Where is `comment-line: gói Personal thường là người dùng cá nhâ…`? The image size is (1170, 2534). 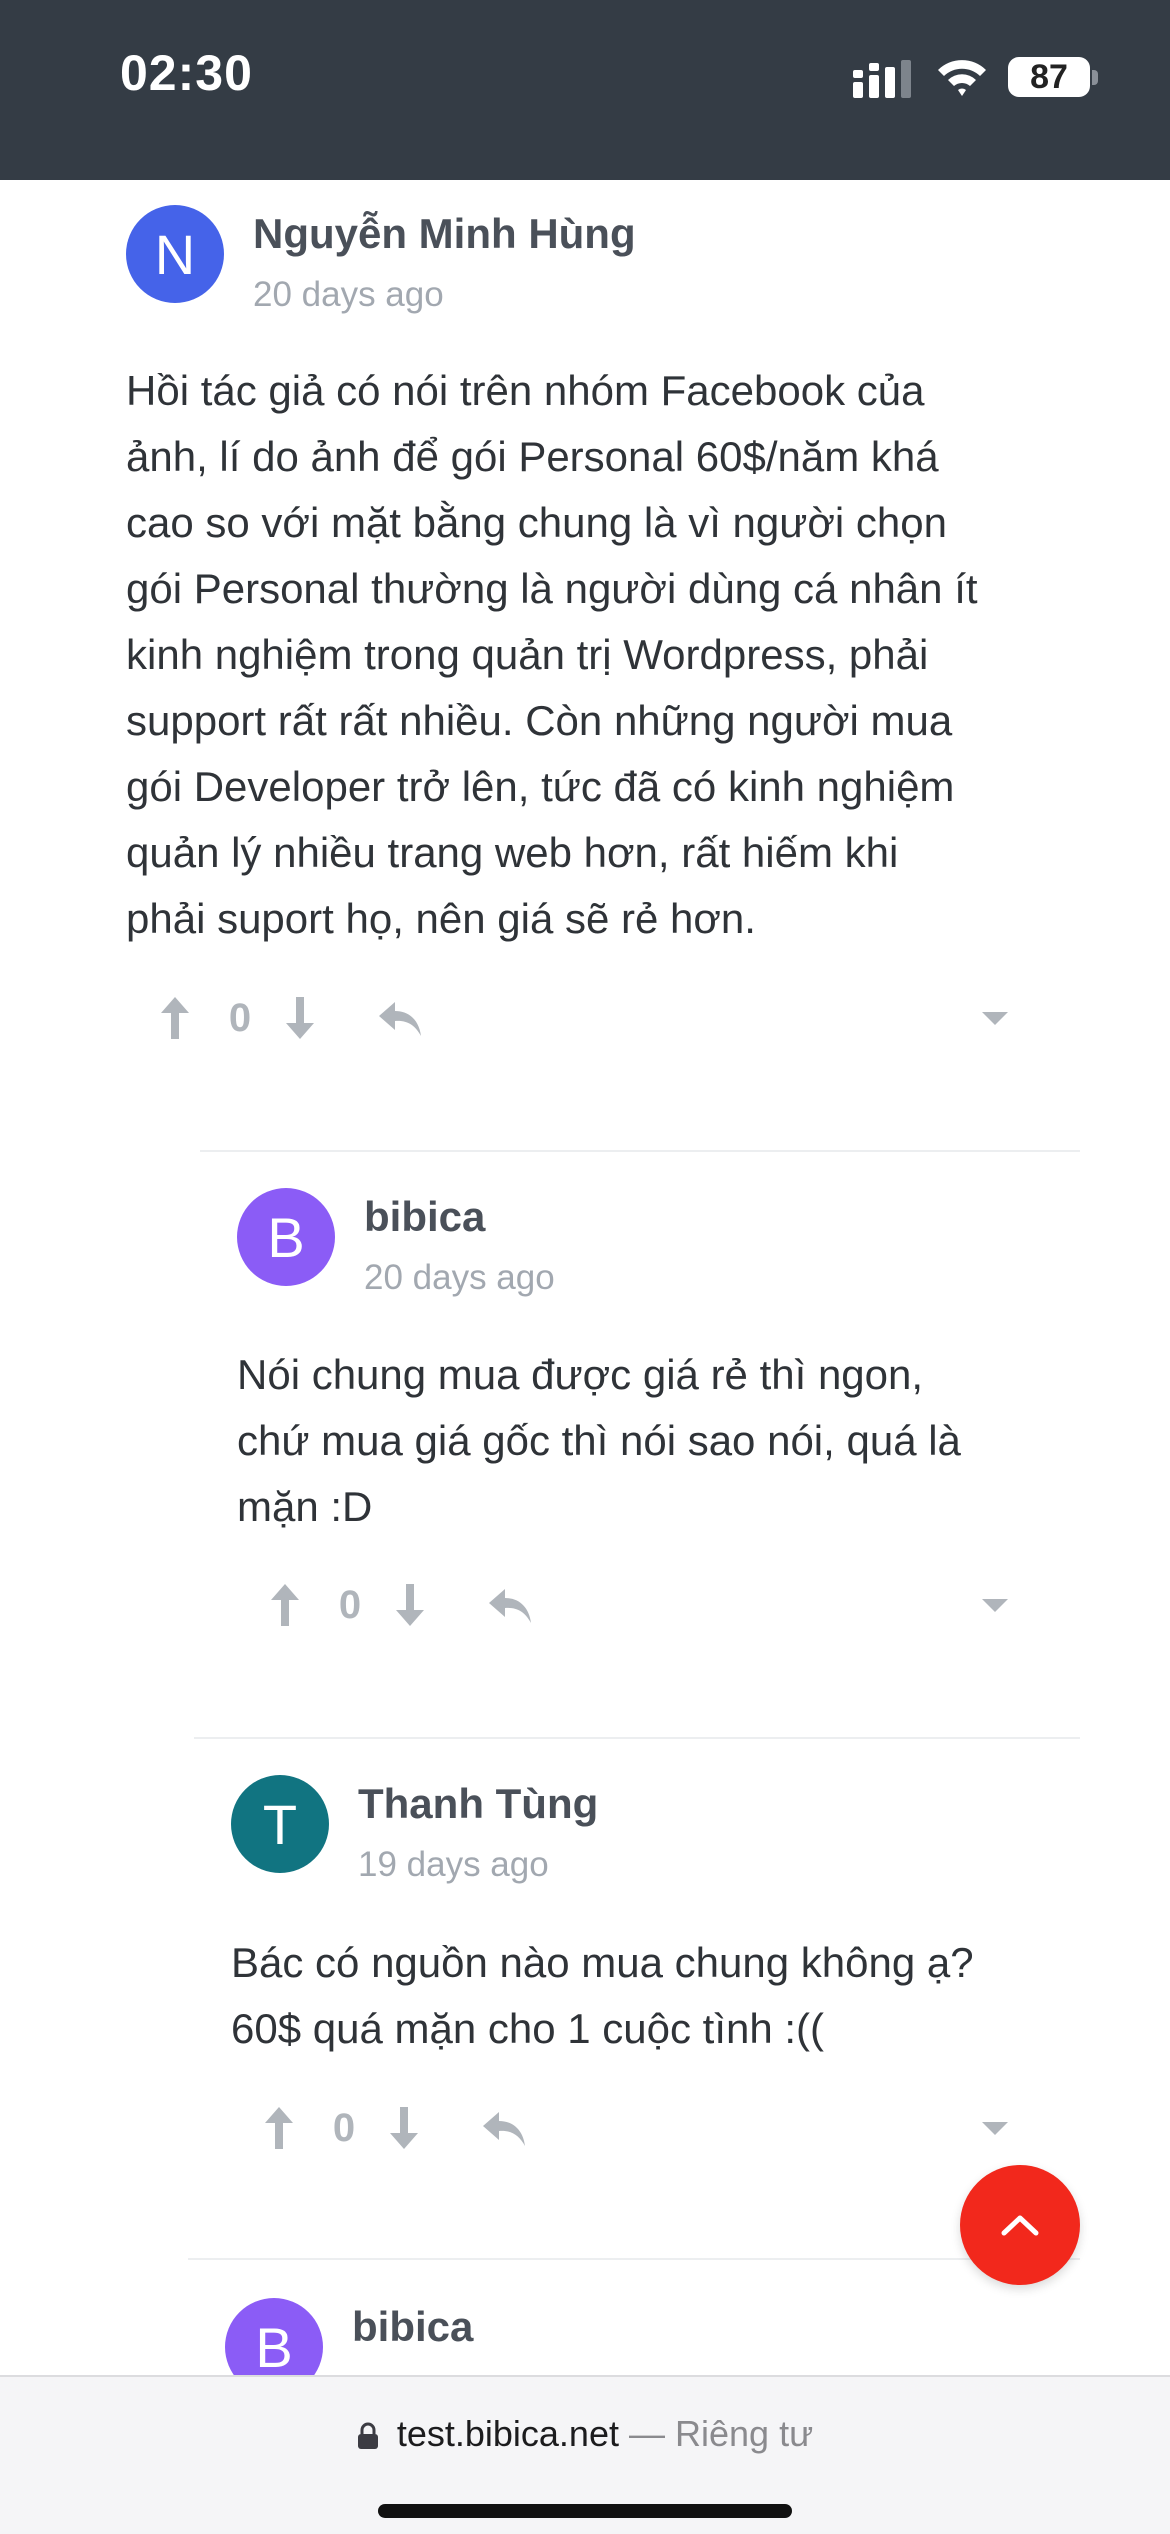
comment-line: gói Personal thường là người dùng cá nhâ… is located at coordinates (552, 588).